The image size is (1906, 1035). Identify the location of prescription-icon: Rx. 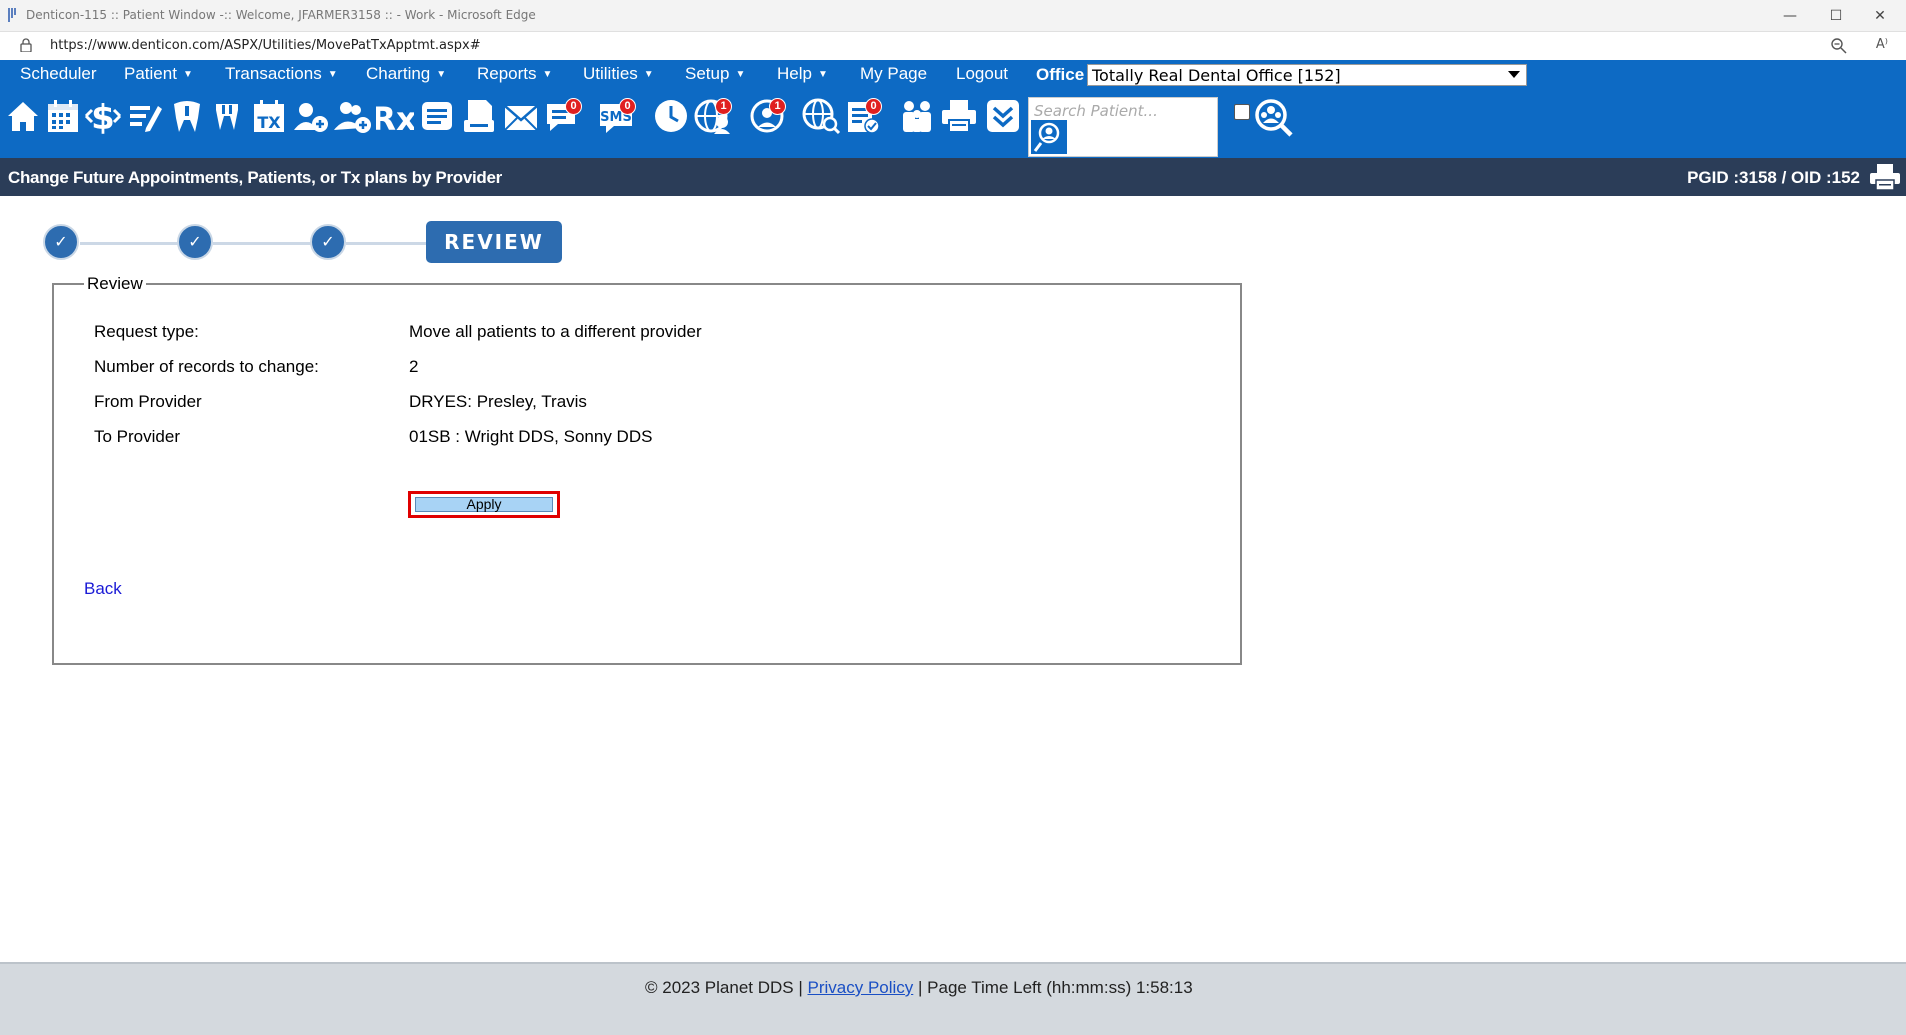
(394, 117).